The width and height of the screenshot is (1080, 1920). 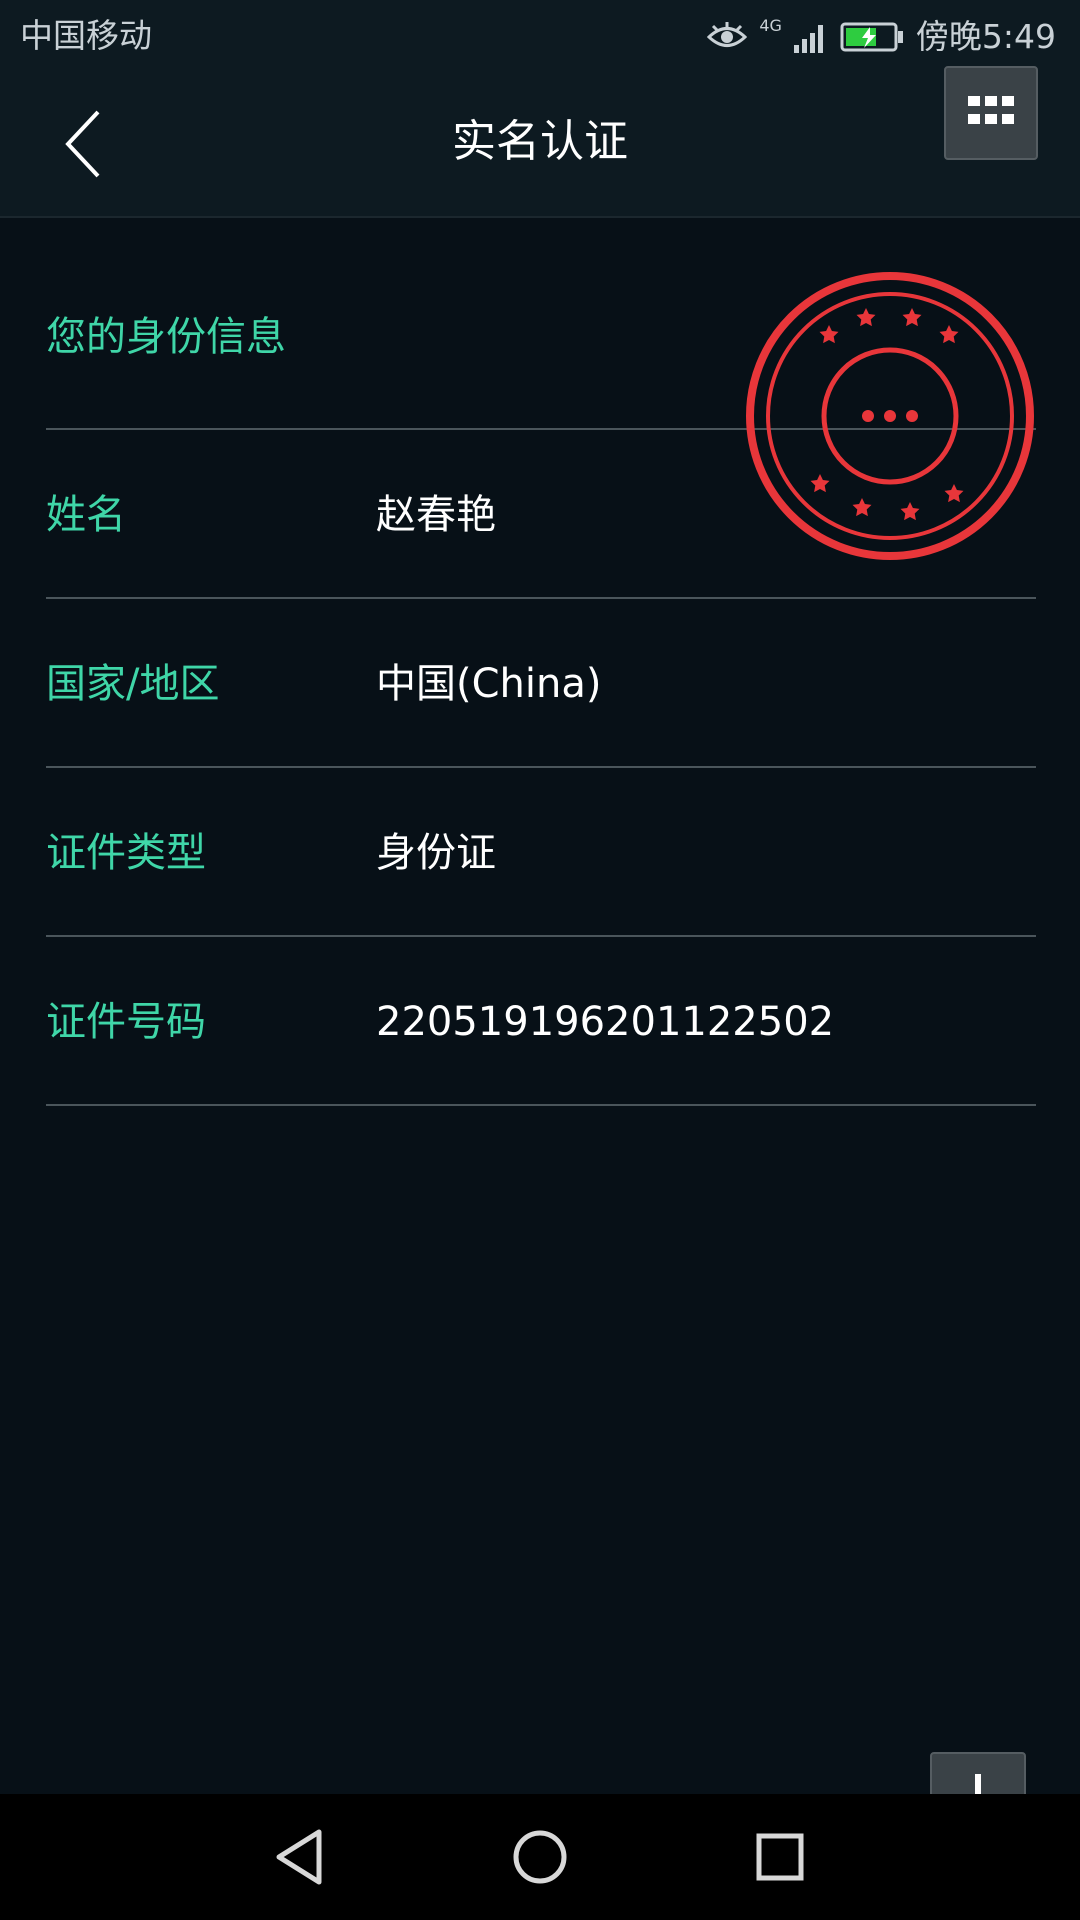 I want to click on seal-stamp-icon, so click(x=890, y=416).